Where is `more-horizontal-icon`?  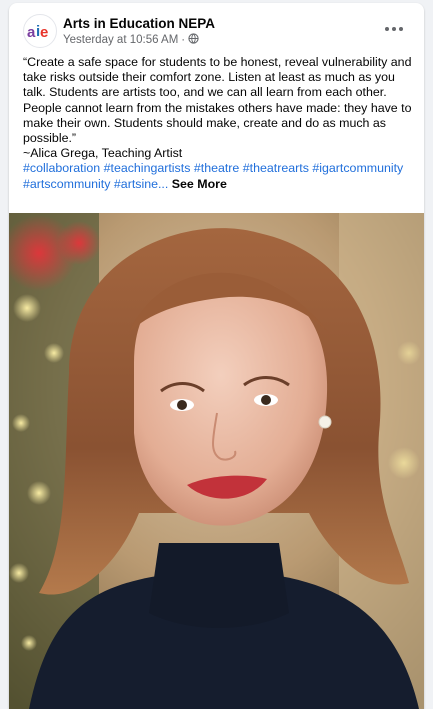 more-horizontal-icon is located at coordinates (394, 29).